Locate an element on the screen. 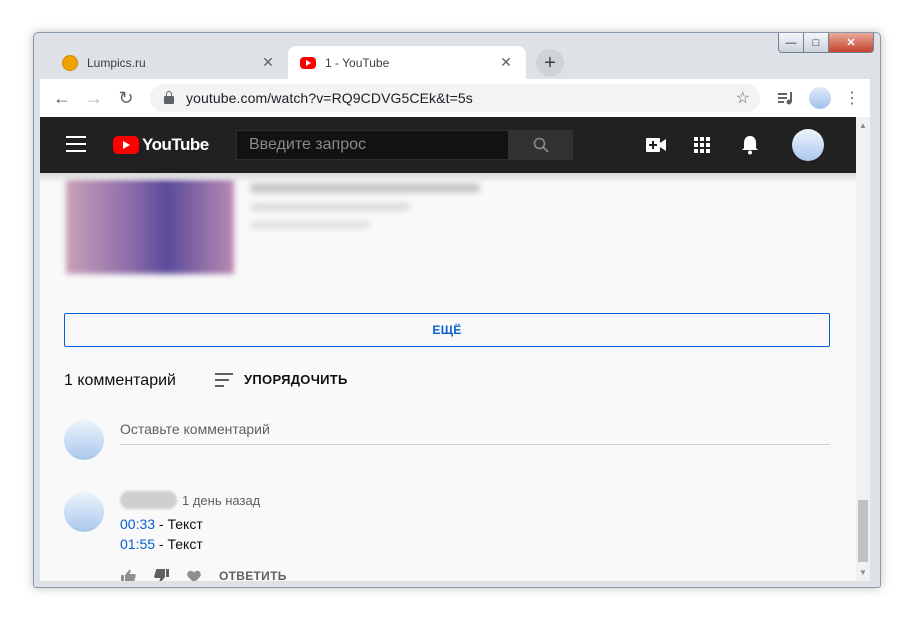  search-box is located at coordinates (372, 145).